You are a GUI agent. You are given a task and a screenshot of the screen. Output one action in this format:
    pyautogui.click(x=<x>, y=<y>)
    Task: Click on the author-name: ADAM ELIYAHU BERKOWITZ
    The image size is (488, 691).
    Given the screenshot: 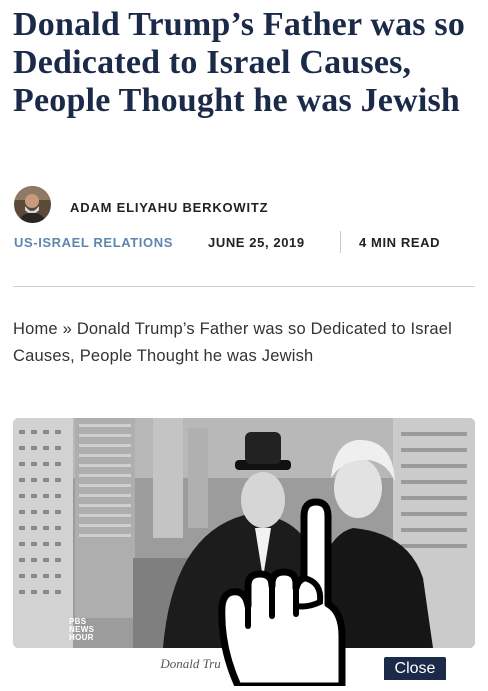 What is the action you would take?
    pyautogui.click(x=169, y=207)
    